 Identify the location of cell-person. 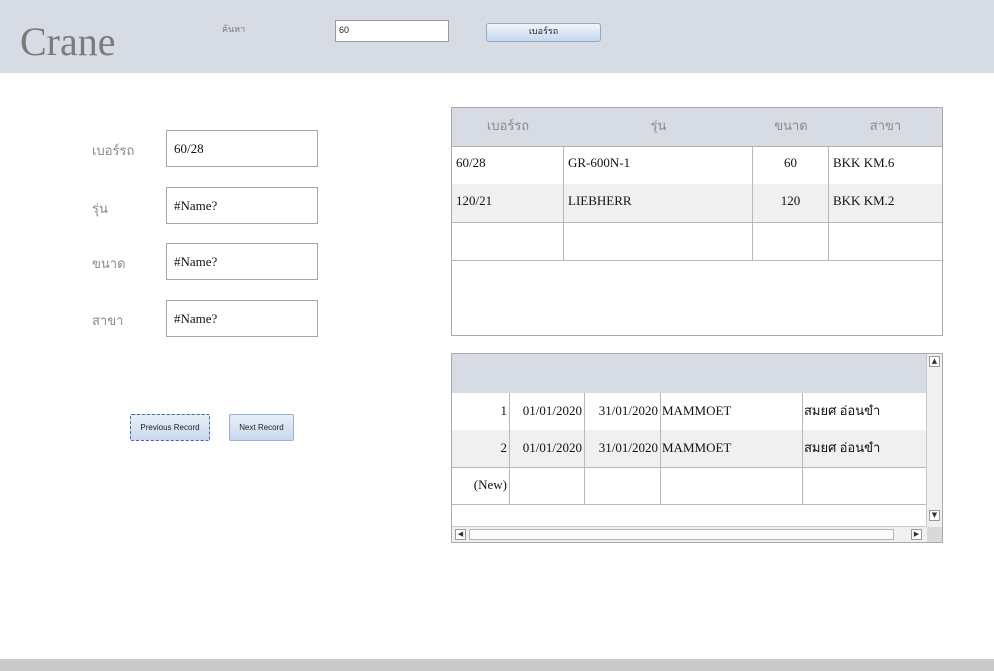
(865, 485).